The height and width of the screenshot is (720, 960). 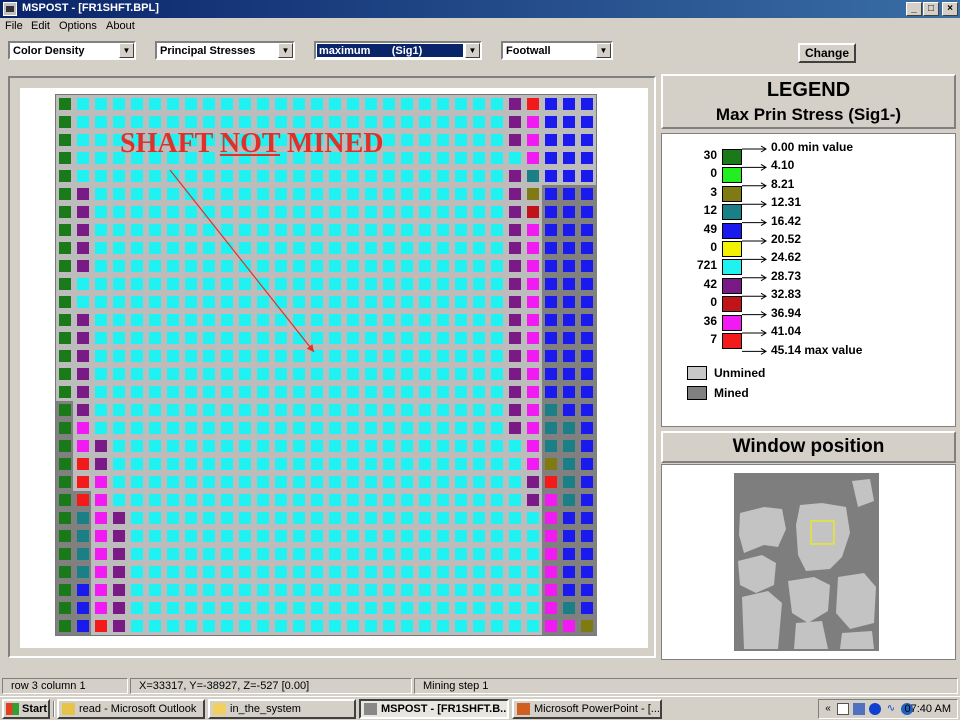 What do you see at coordinates (78, 26) in the screenshot?
I see `menu-options: Options` at bounding box center [78, 26].